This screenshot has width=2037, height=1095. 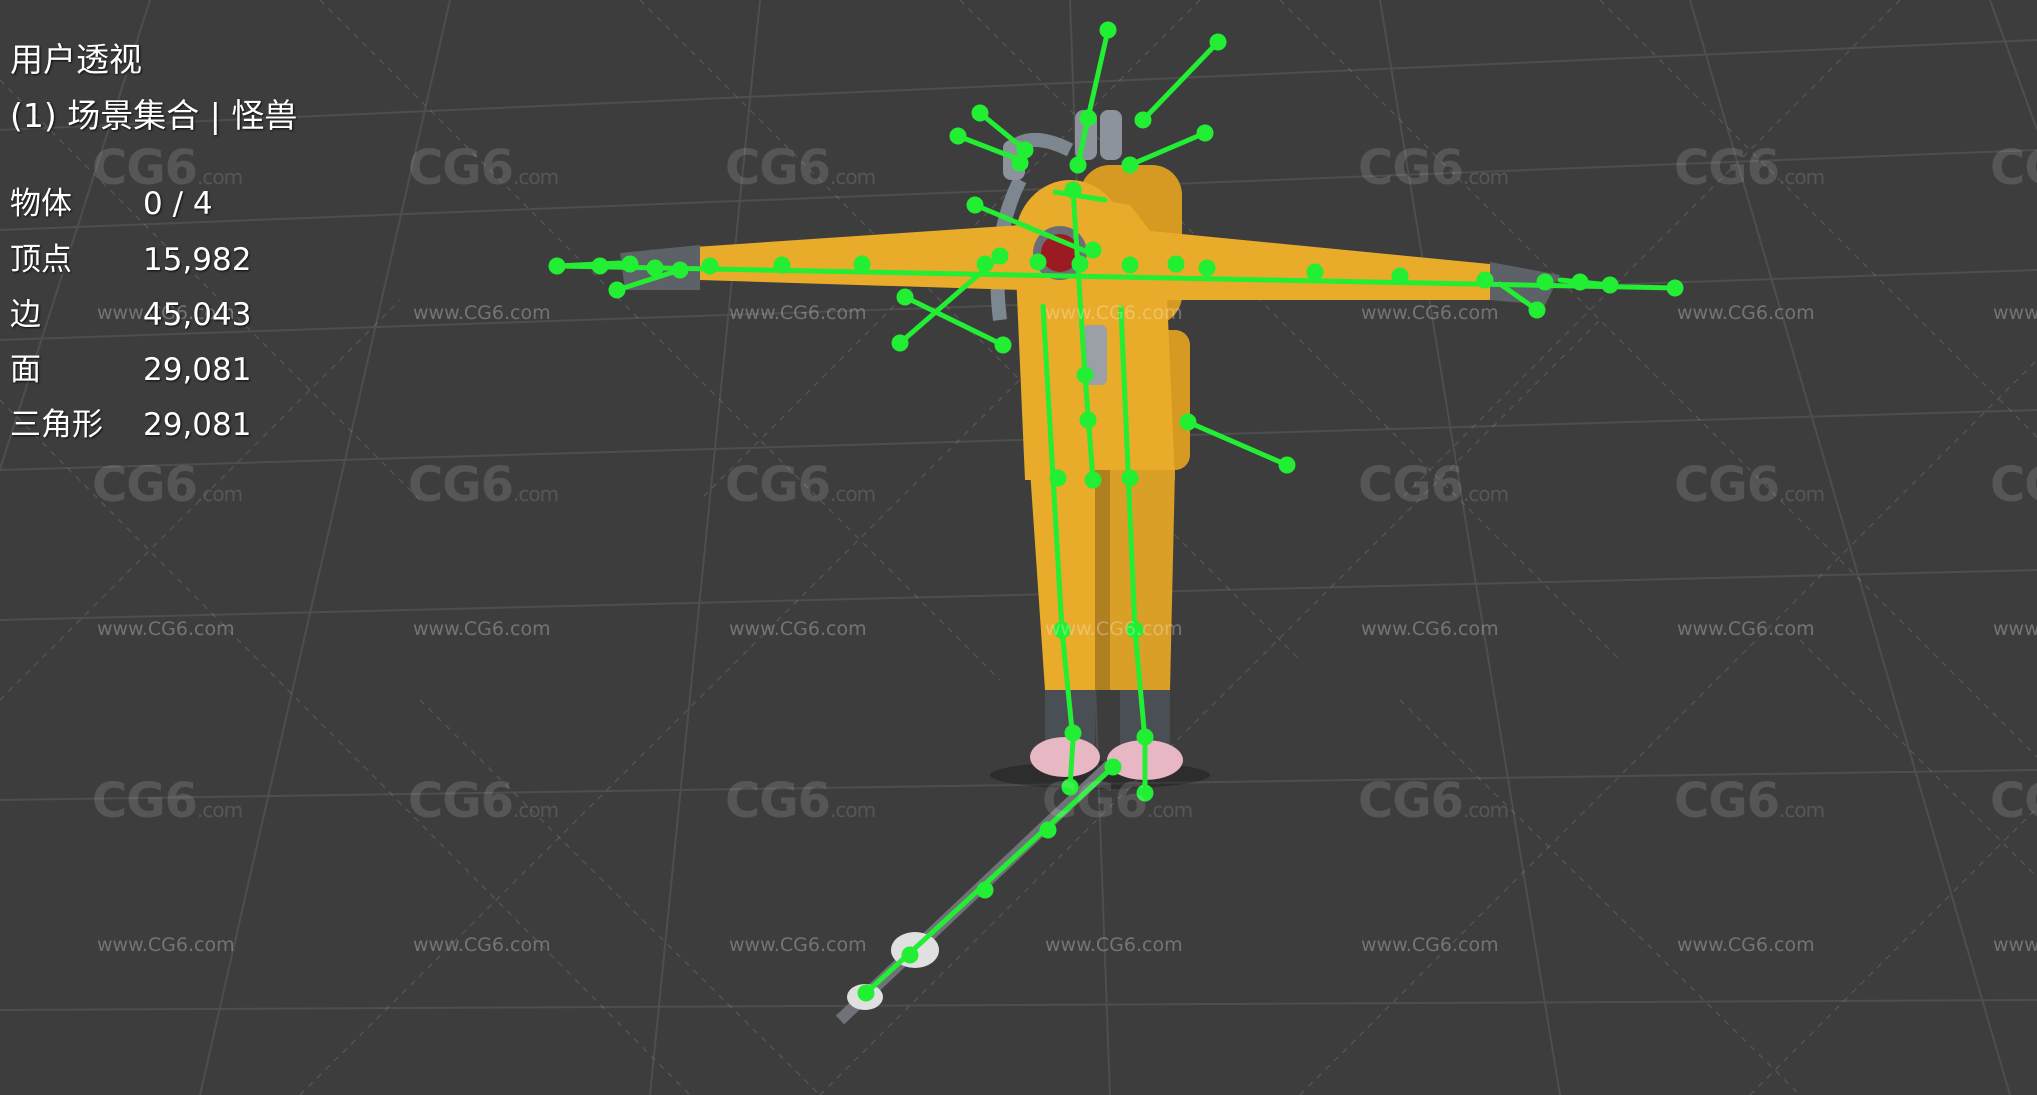 What do you see at coordinates (76, 59) in the screenshot?
I see `viewport-view-name: 用户透视` at bounding box center [76, 59].